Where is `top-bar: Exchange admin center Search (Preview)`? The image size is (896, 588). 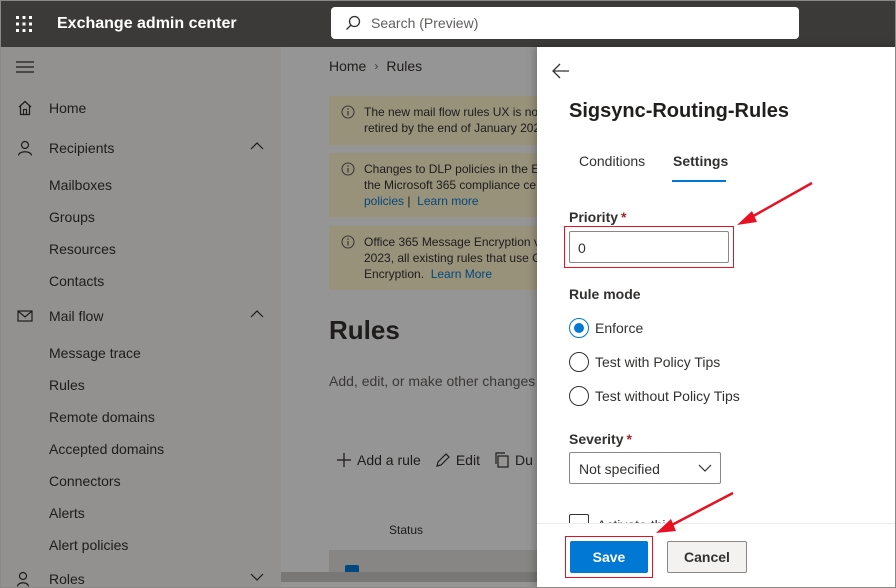
top-bar: Exchange admin center Search (Preview) is located at coordinates (448, 23).